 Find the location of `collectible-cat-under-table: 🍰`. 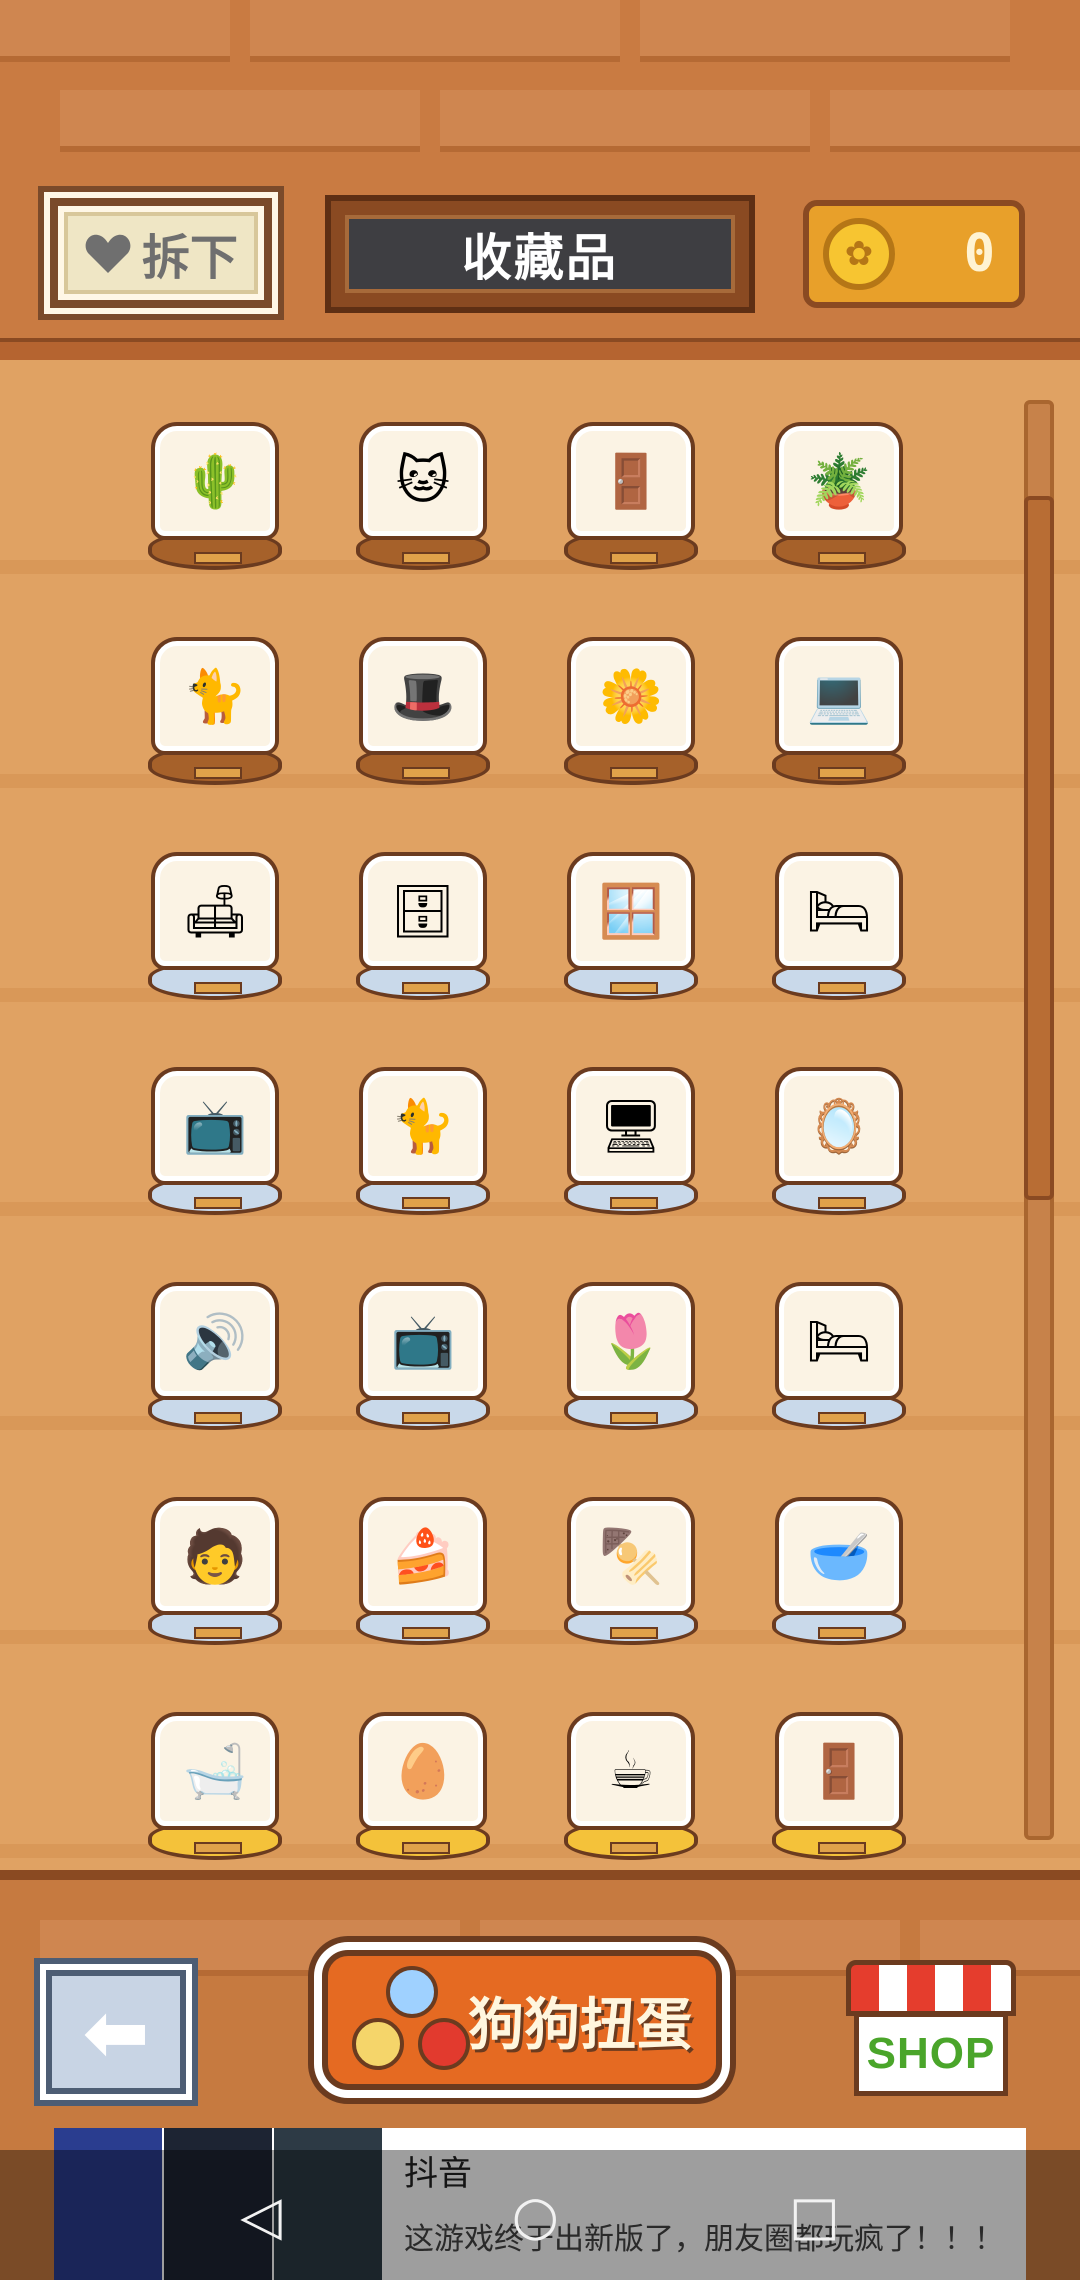

collectible-cat-under-table: 🍰 is located at coordinates (423, 1545).